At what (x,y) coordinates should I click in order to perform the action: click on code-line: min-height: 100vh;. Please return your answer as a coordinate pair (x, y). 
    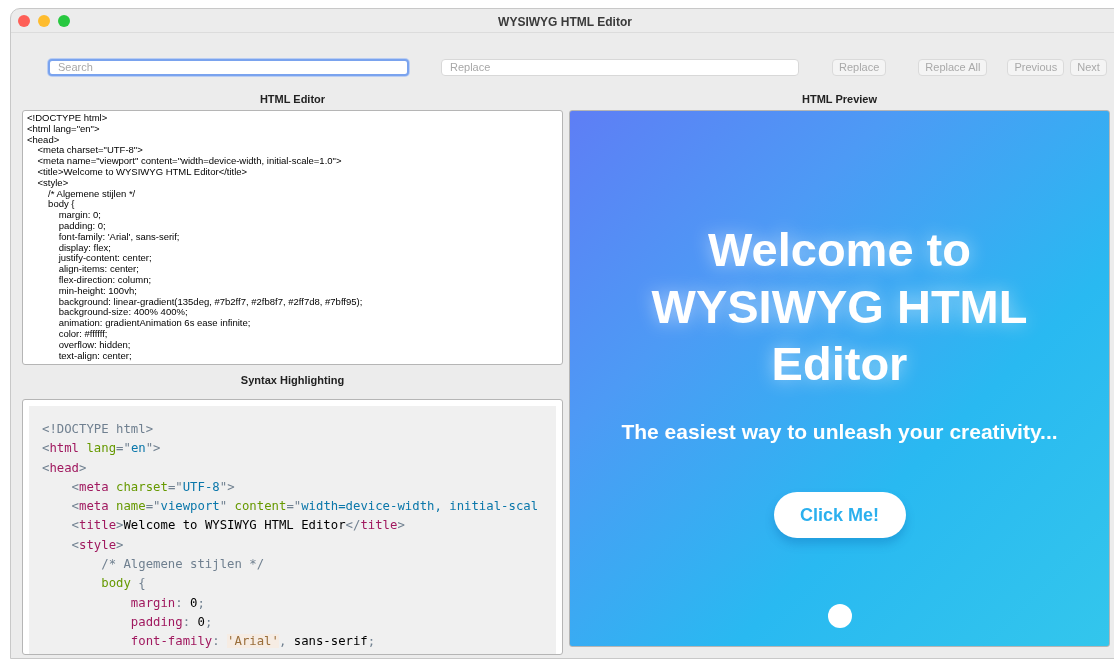
    Looking at the image, I should click on (97, 291).